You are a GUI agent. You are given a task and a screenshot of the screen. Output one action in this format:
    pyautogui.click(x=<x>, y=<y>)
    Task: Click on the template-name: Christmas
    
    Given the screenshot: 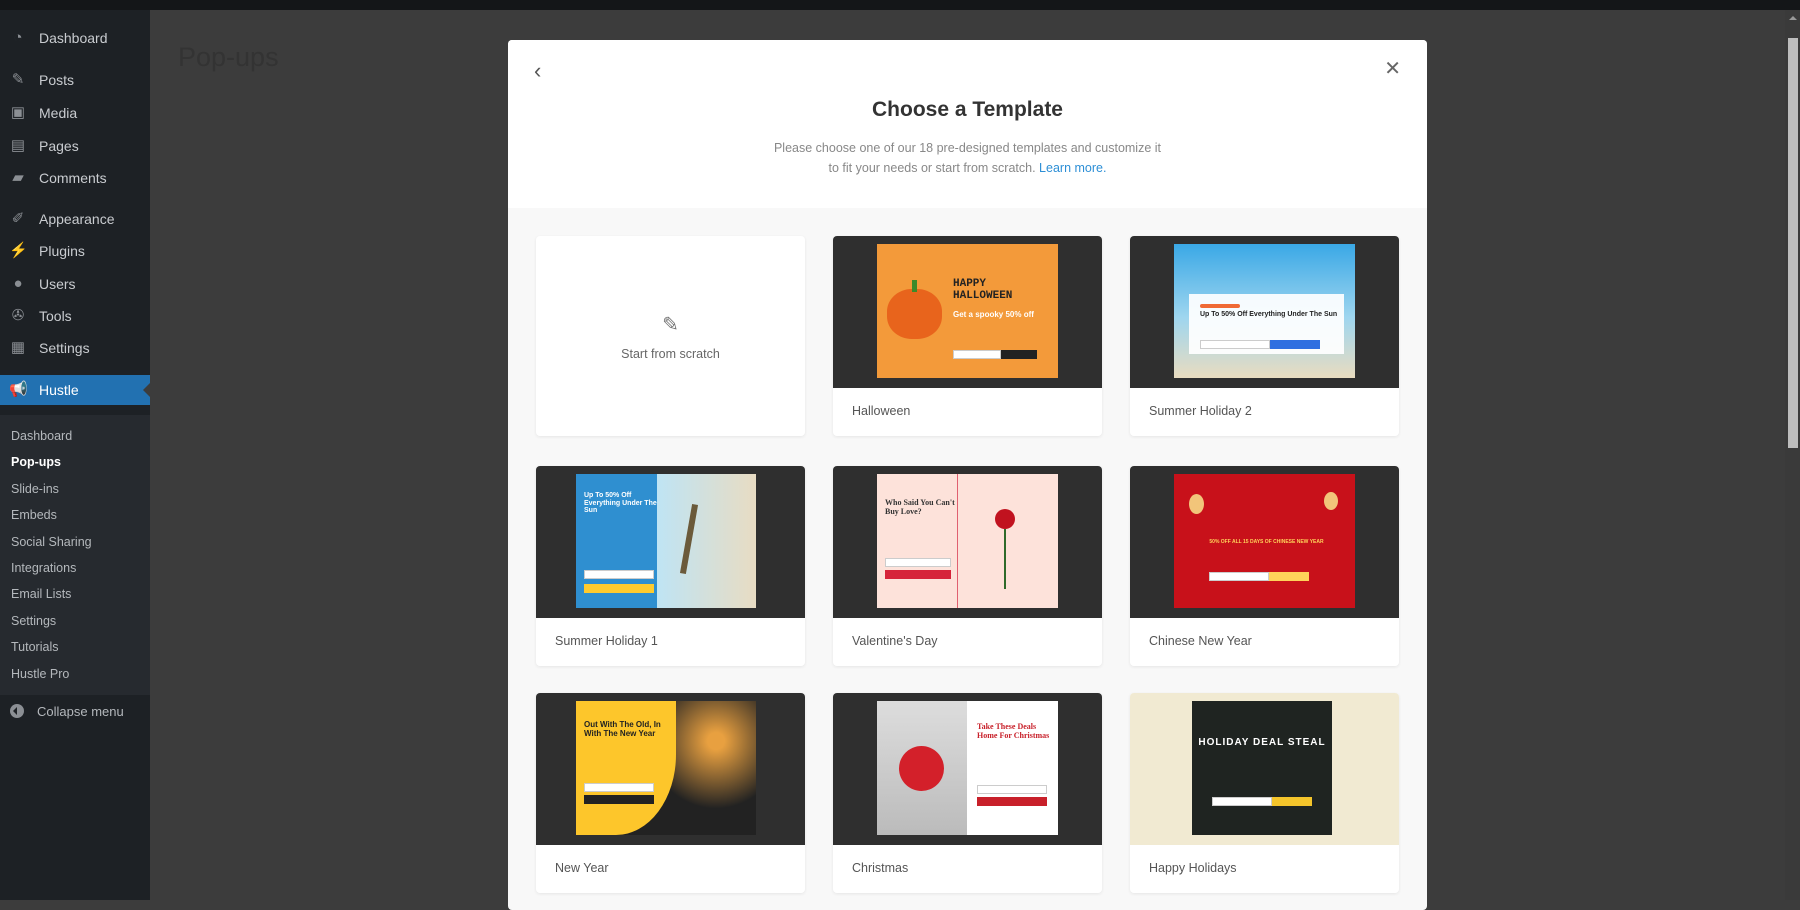 What is the action you would take?
    pyautogui.click(x=880, y=868)
    